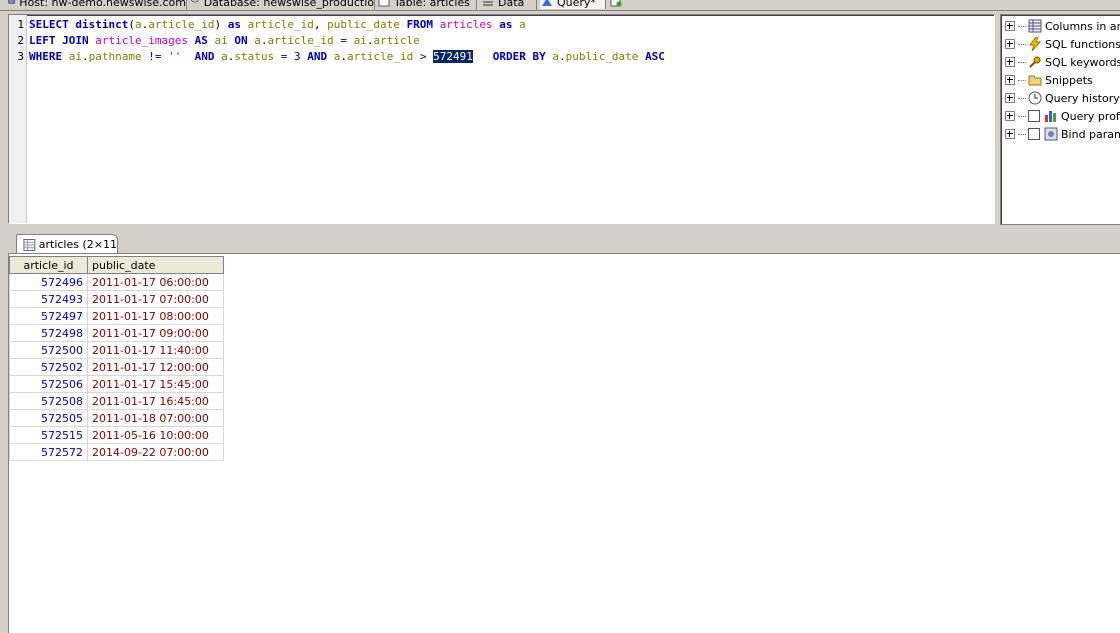 This screenshot has height=633, width=1120. What do you see at coordinates (48, 350) in the screenshot?
I see `cell-article-id: 572500` at bounding box center [48, 350].